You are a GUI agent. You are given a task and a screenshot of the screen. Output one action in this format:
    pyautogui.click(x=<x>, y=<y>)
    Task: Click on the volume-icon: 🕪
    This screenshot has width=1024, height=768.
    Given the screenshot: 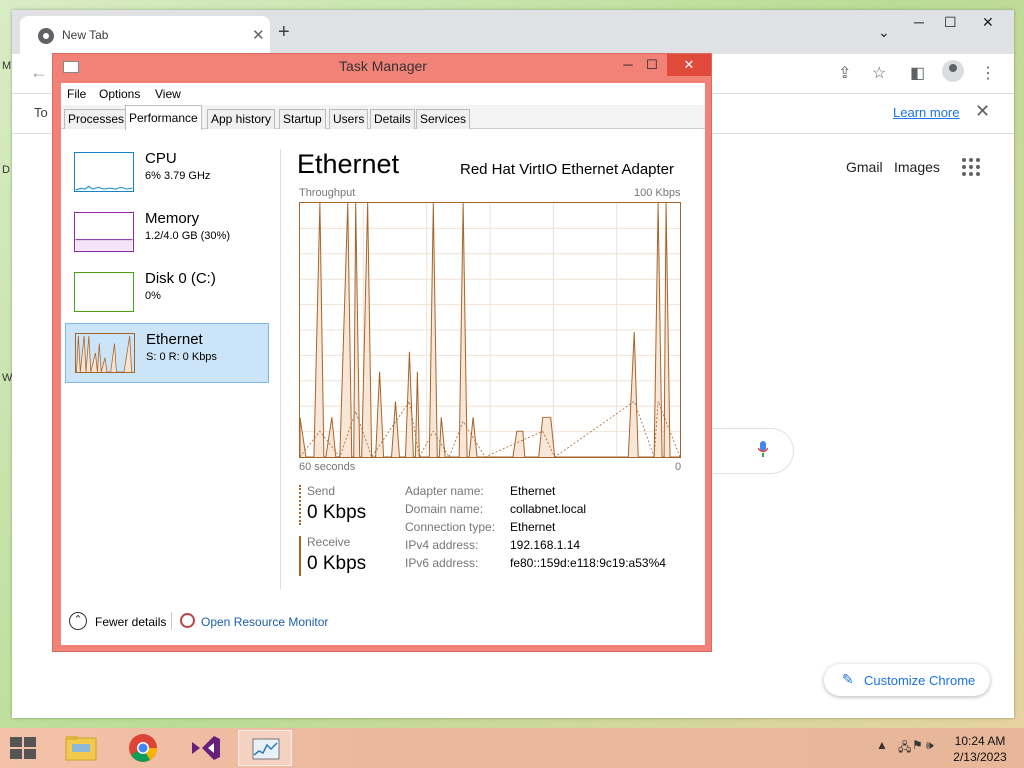 What is the action you would take?
    pyautogui.click(x=930, y=745)
    